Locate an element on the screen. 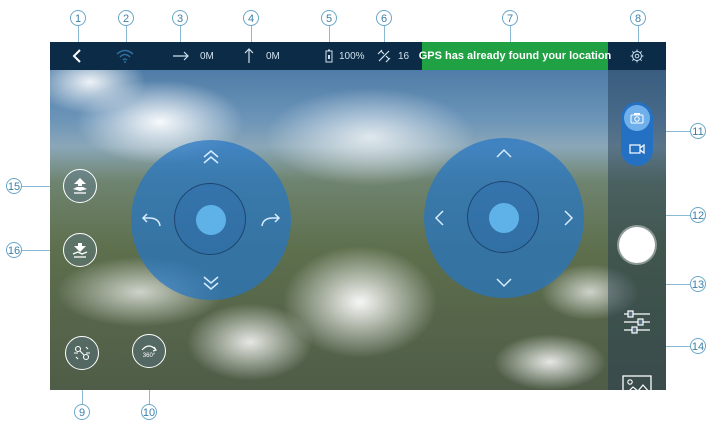 The width and height of the screenshot is (710, 421). rotate-left-icon is located at coordinates (151, 220).